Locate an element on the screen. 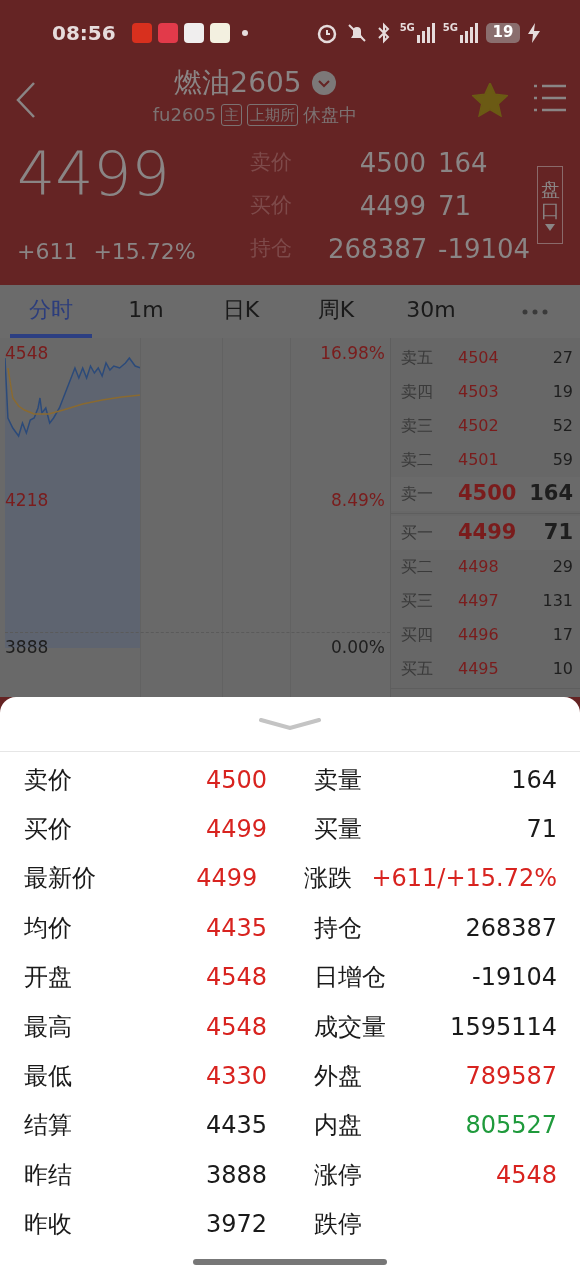 The width and height of the screenshot is (580, 1275). order-price: 4504 is located at coordinates (478, 358).